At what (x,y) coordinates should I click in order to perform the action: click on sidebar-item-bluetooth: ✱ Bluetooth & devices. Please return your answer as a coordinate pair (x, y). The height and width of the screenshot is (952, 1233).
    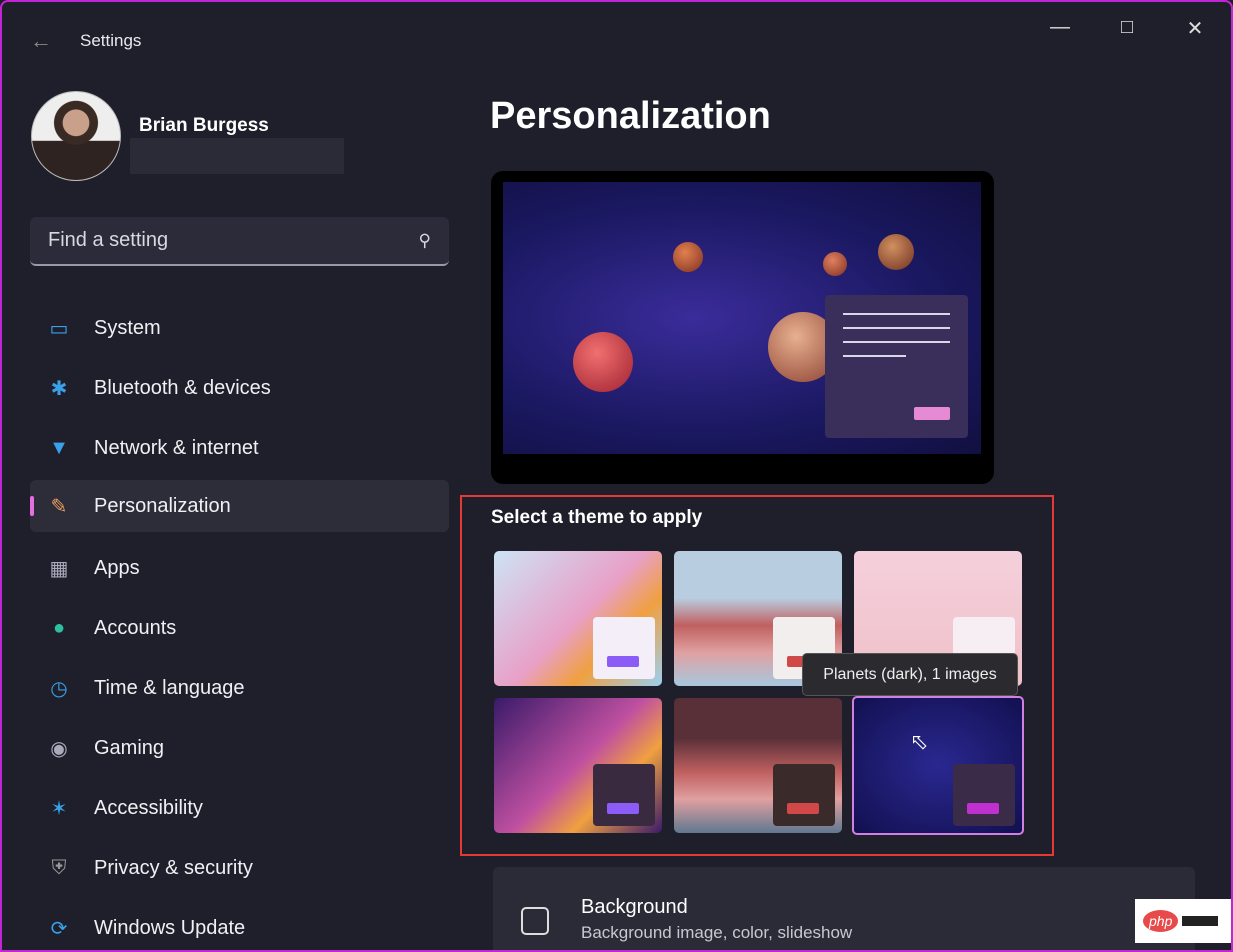
    Looking at the image, I should click on (239, 388).